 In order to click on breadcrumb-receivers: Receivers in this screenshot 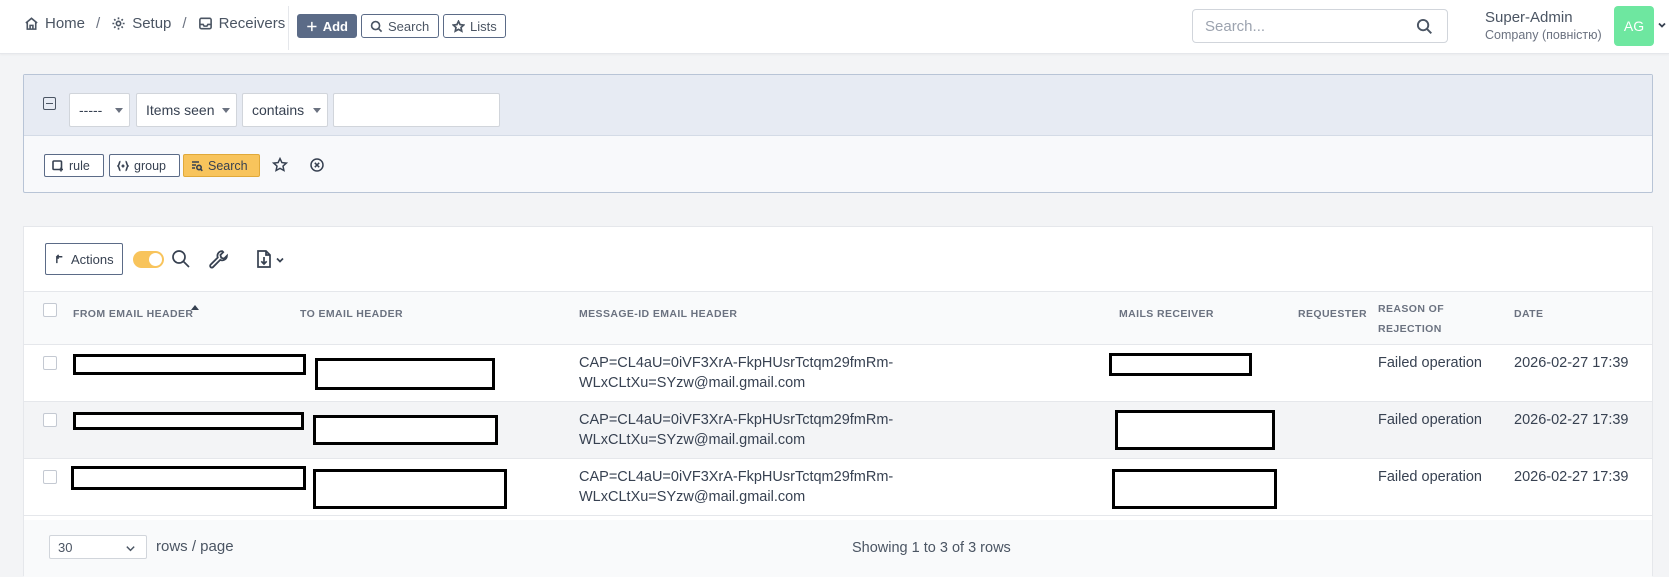, I will do `click(242, 23)`.